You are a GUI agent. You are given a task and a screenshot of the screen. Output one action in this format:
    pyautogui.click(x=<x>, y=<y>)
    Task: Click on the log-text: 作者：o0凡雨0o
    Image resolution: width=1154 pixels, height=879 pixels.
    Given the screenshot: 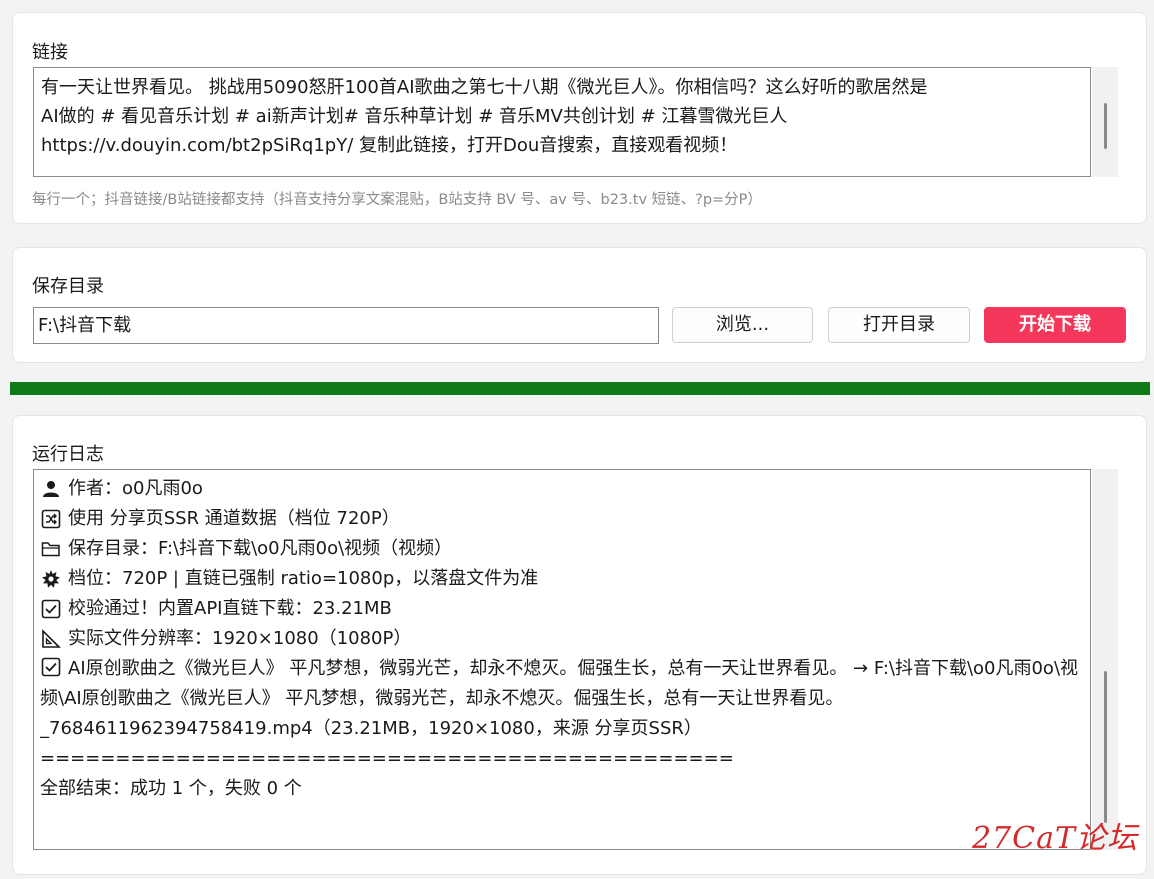 What is the action you would take?
    pyautogui.click(x=135, y=488)
    